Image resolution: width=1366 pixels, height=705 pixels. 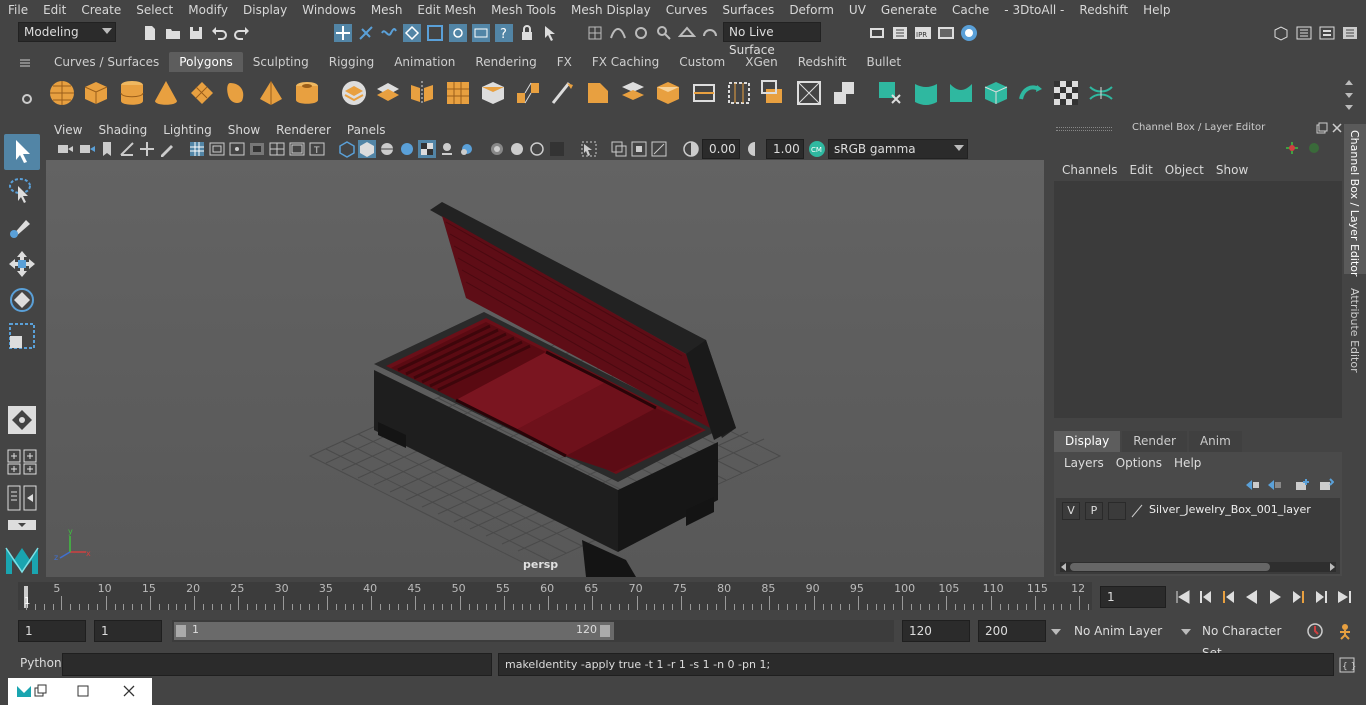 What do you see at coordinates (1252, 597) in the screenshot?
I see `play-backwards-icon` at bounding box center [1252, 597].